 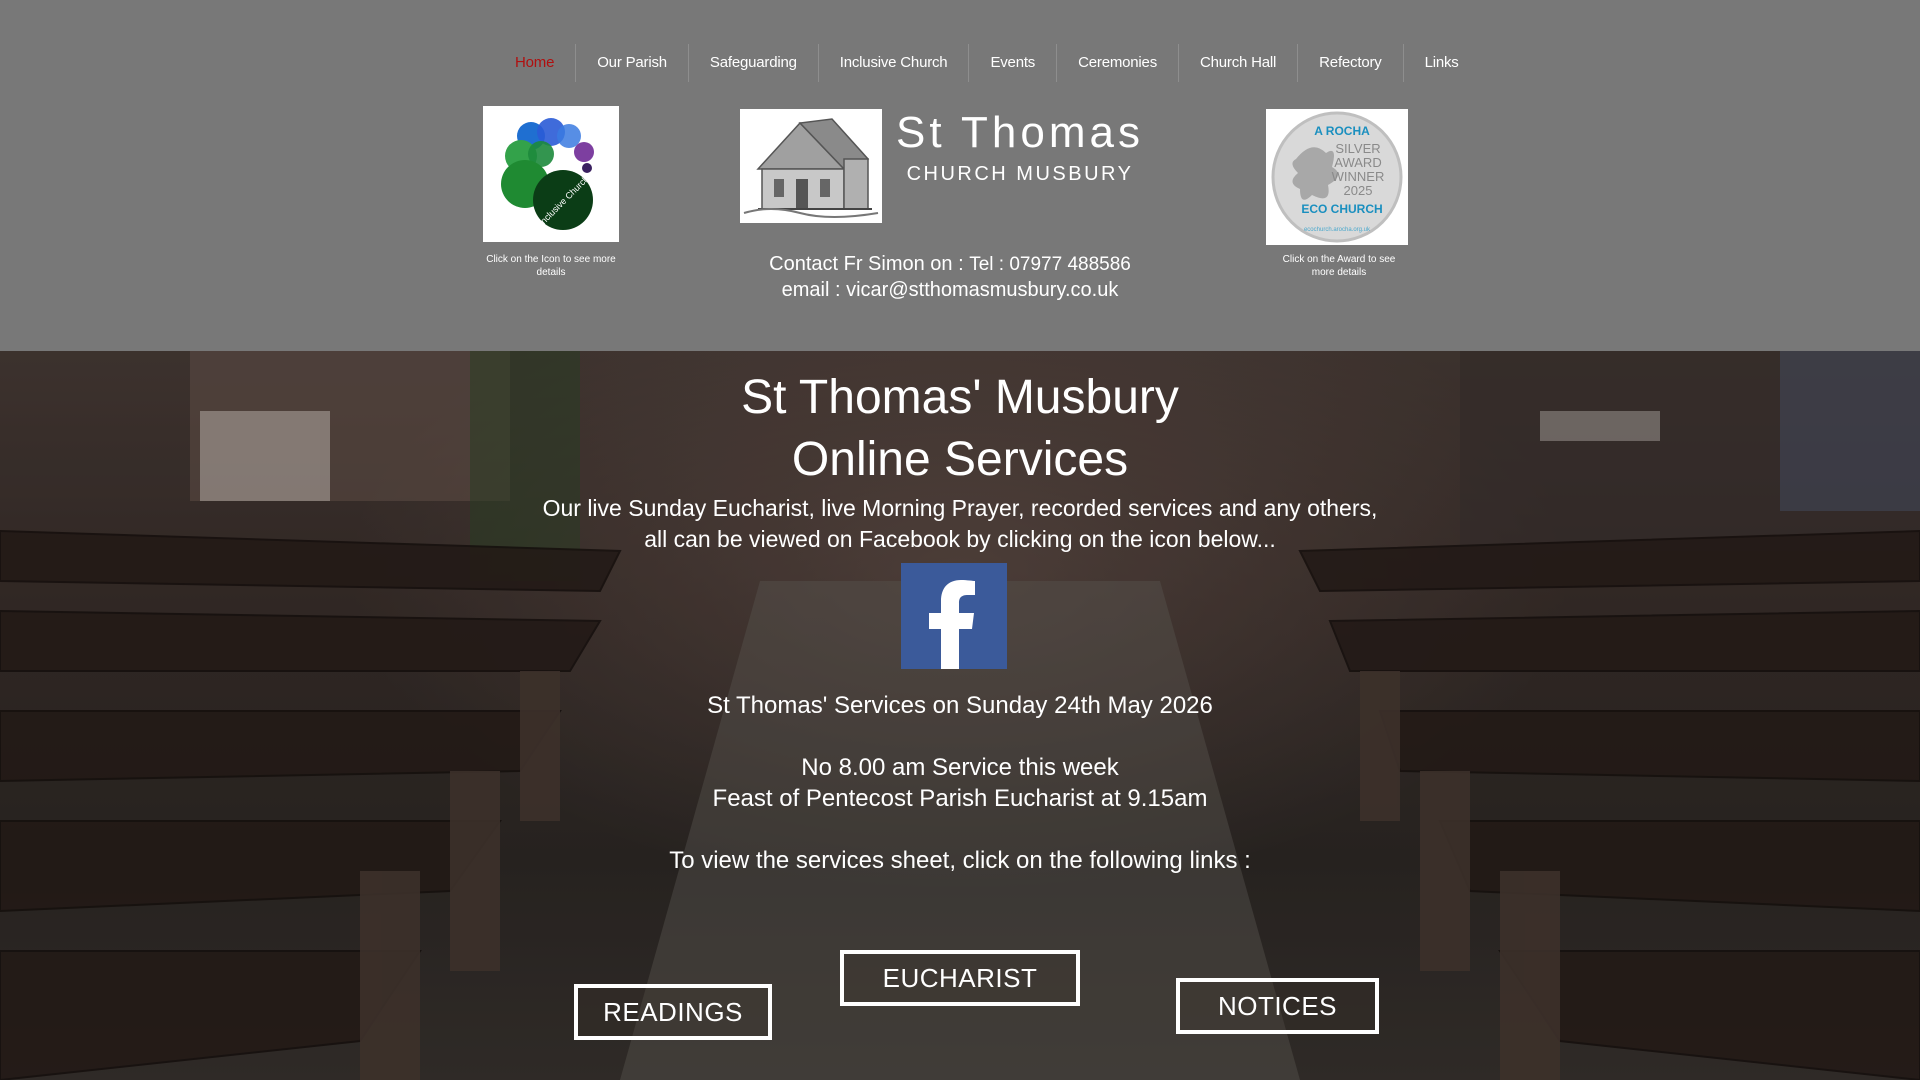 I want to click on online-services-title: St Thomas' Musbury Online Services, so click(x=960, y=429).